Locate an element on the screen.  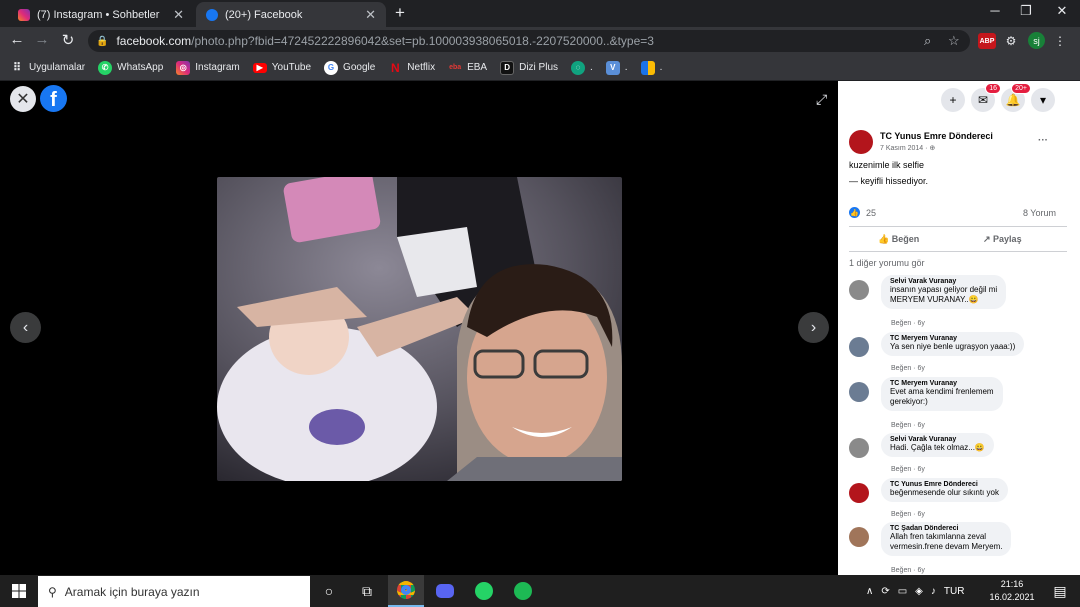
network-icon: ◈ is located at coordinates (919, 591).